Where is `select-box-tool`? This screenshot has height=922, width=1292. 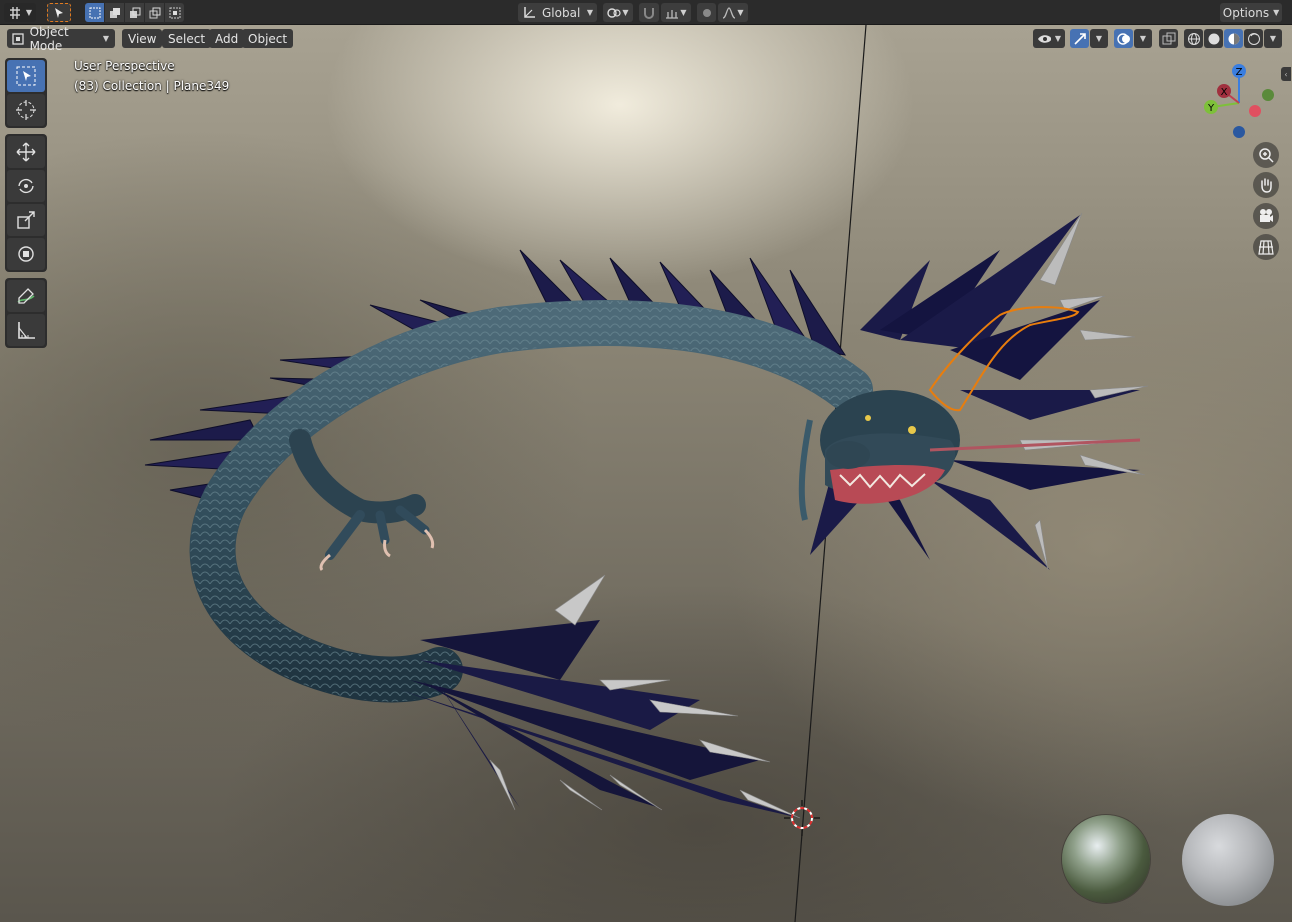
select-box-tool is located at coordinates (26, 76).